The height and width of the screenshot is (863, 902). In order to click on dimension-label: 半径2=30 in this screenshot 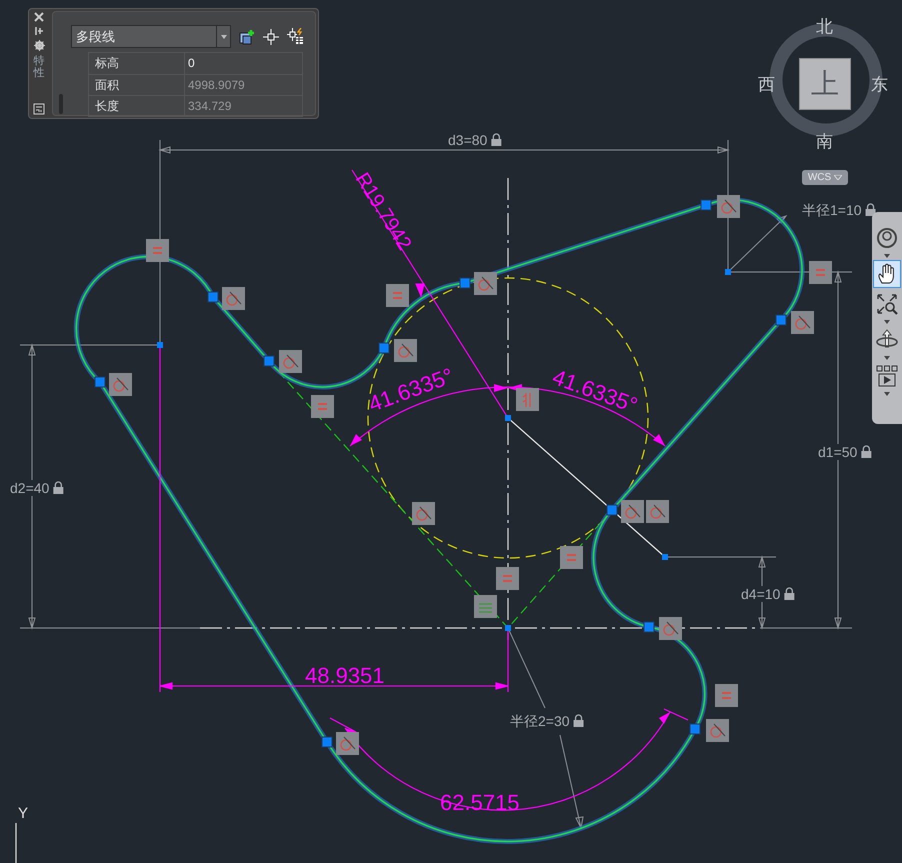, I will do `click(540, 721)`.